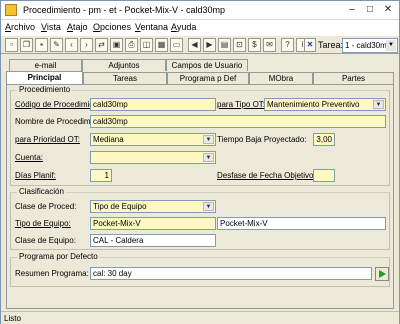 The image size is (400, 324). I want to click on menu-atajo: Atajo, so click(77, 27).